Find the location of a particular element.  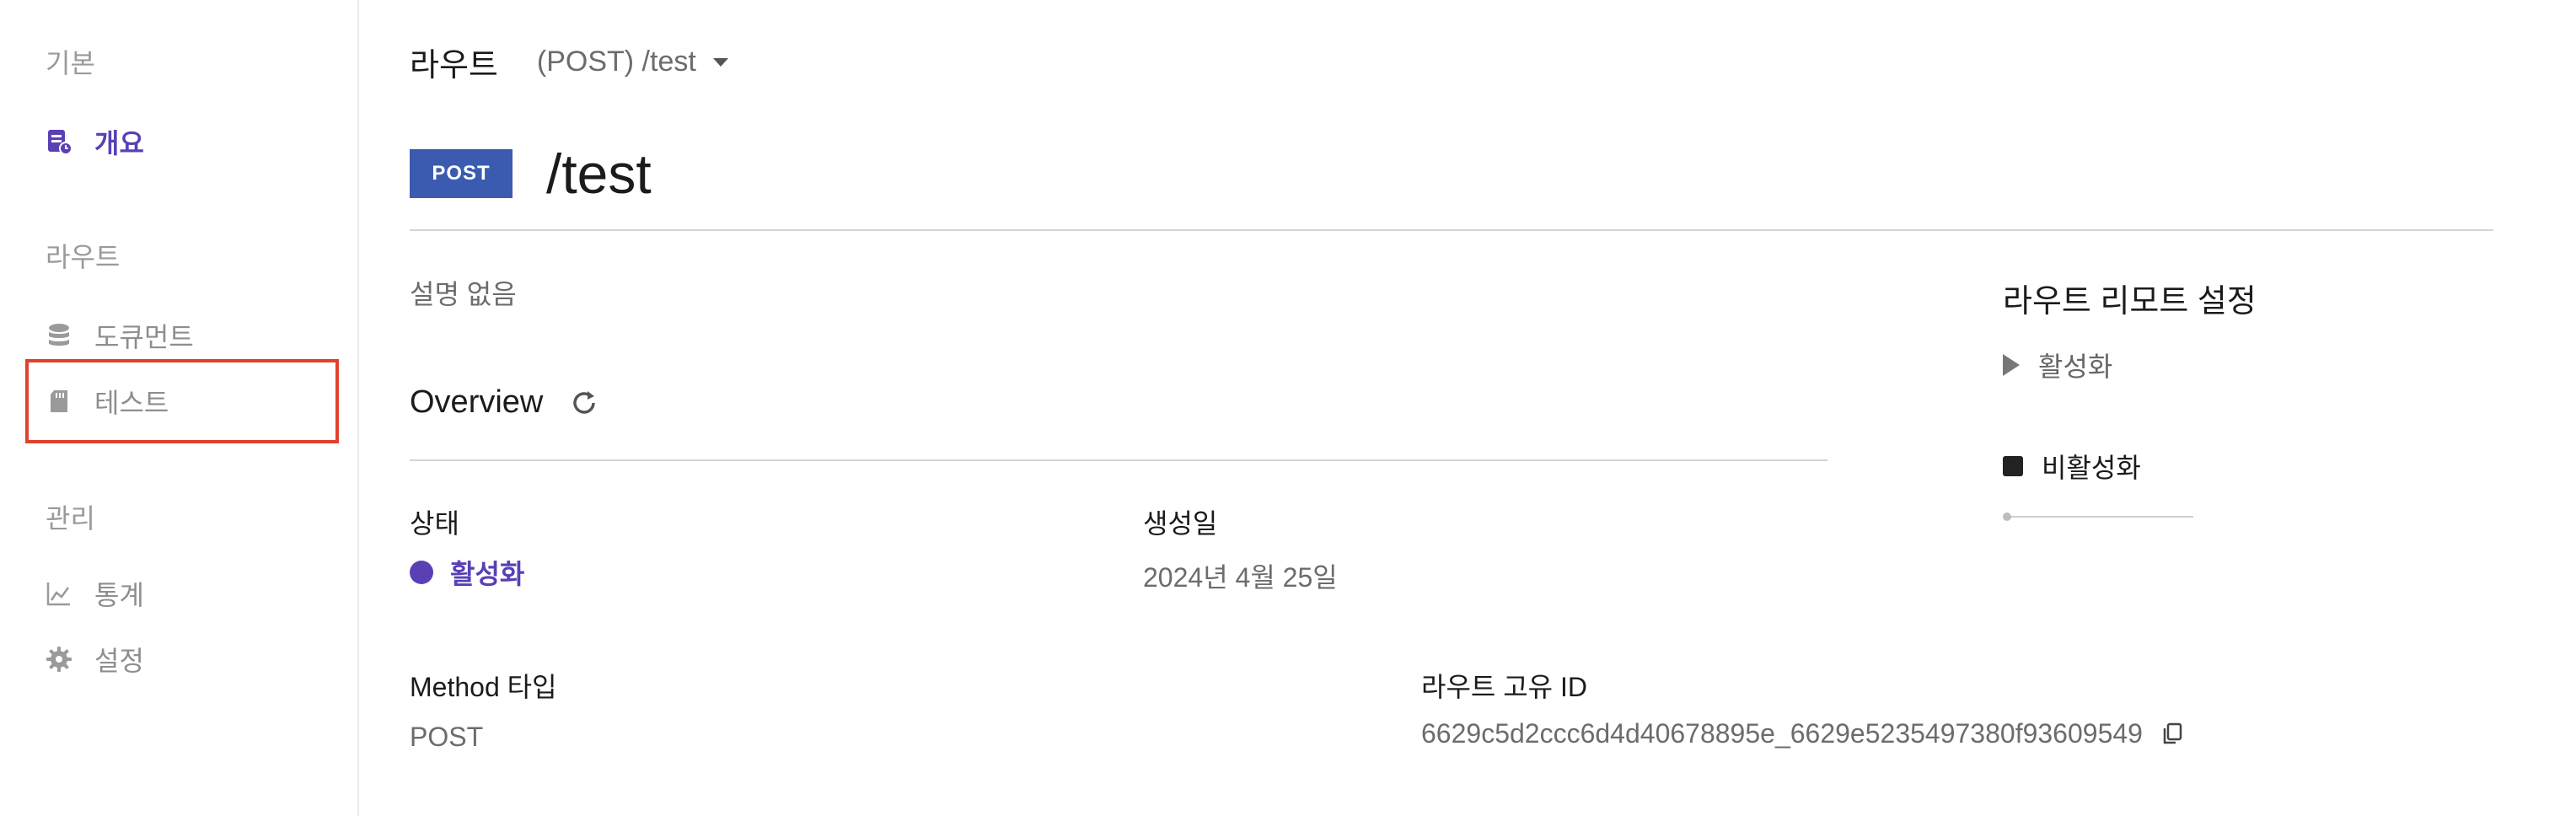

sidebar-item-stats: 통계 is located at coordinates (95, 593).